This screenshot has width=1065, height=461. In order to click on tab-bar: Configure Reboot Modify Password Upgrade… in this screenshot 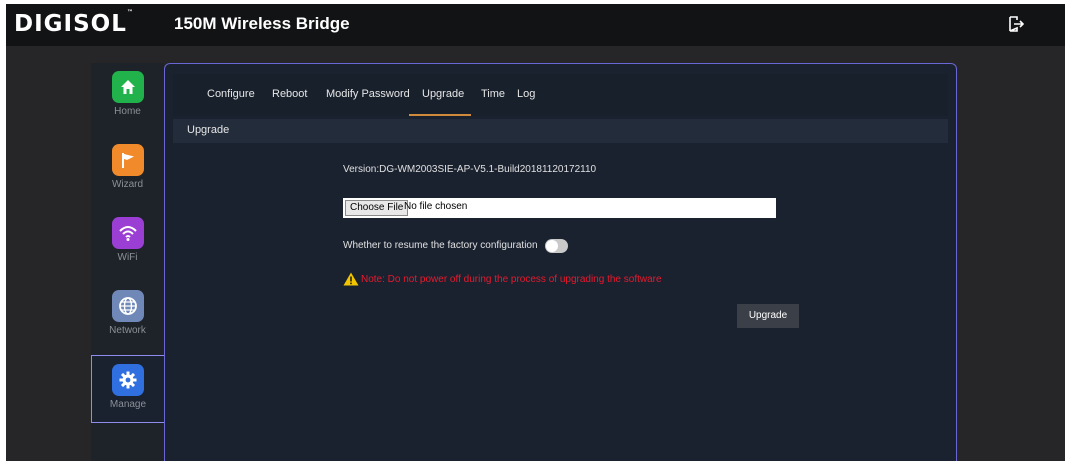, I will do `click(560, 95)`.